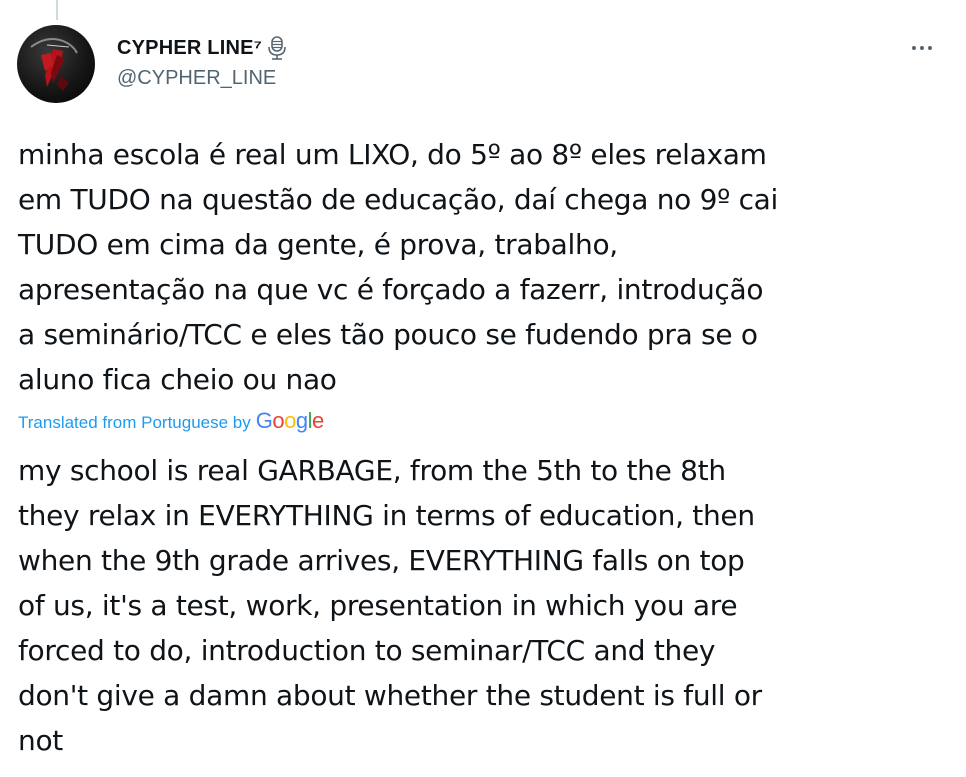 This screenshot has width=966, height=777. I want to click on author-display-name: CYPHER LINE⁷, so click(189, 48).